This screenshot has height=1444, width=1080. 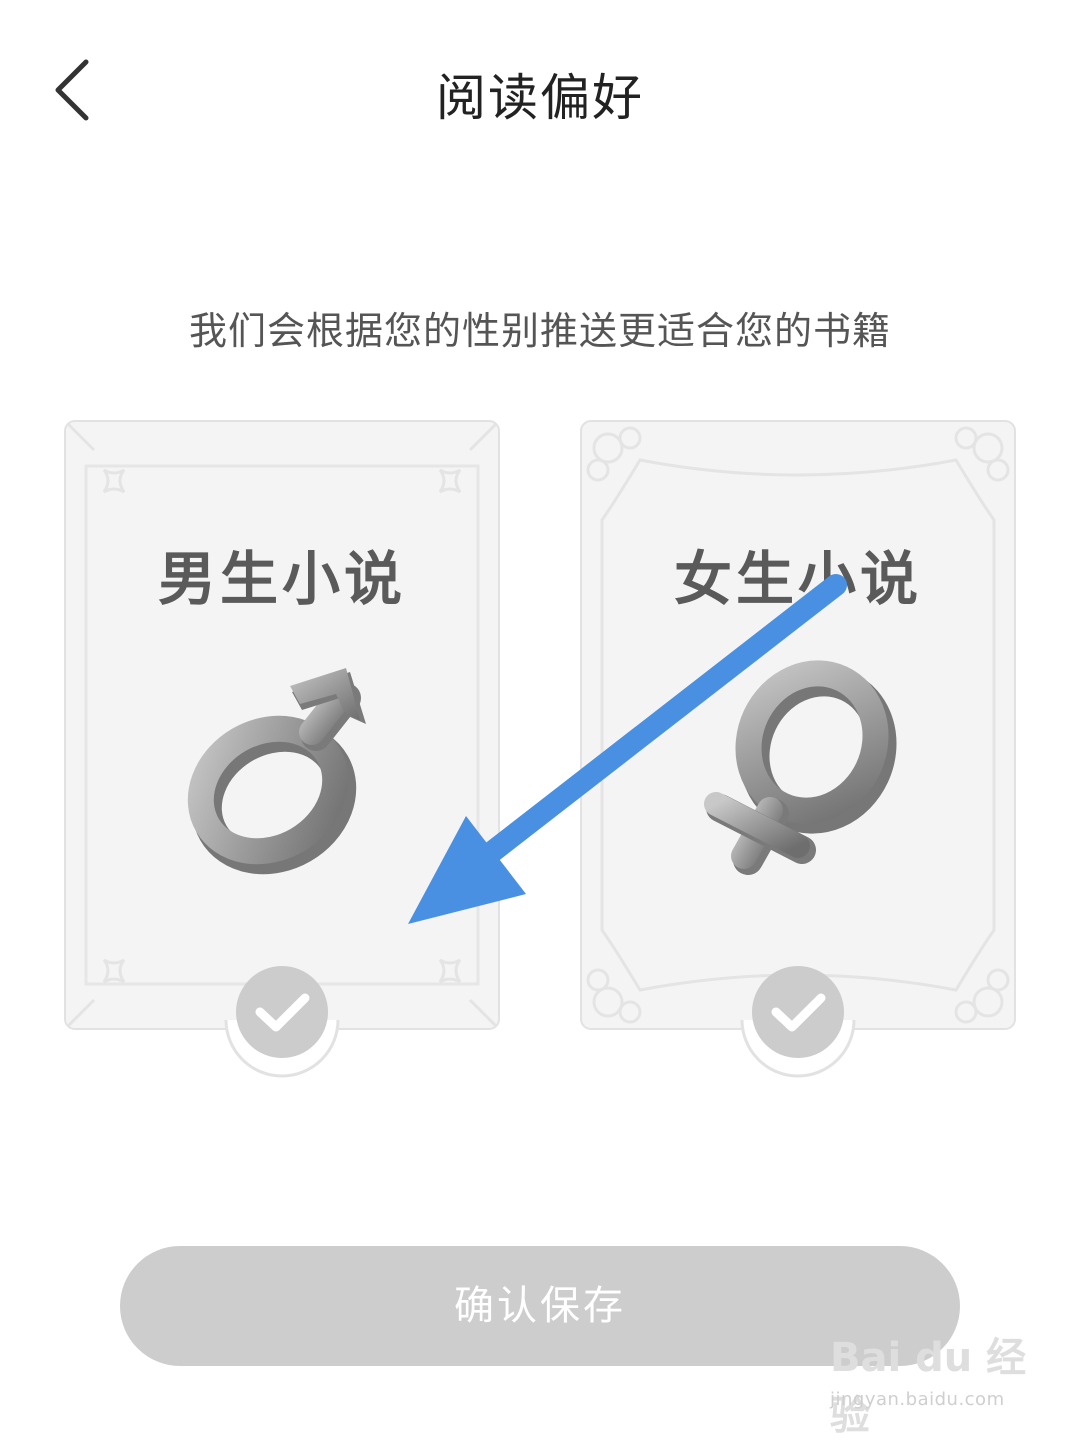 I want to click on check-button-female, so click(x=798, y=1020).